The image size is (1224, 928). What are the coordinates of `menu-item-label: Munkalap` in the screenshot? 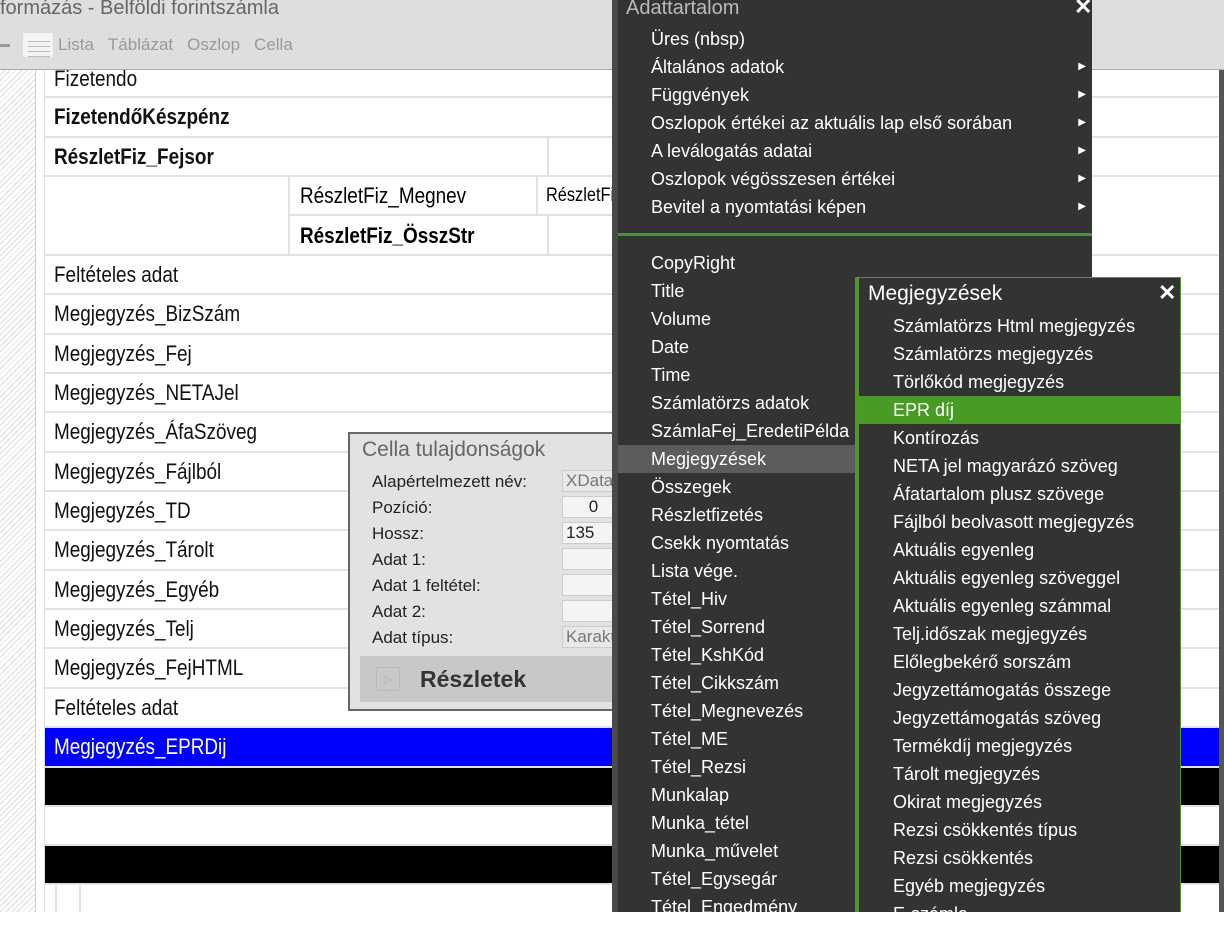 It's located at (690, 795).